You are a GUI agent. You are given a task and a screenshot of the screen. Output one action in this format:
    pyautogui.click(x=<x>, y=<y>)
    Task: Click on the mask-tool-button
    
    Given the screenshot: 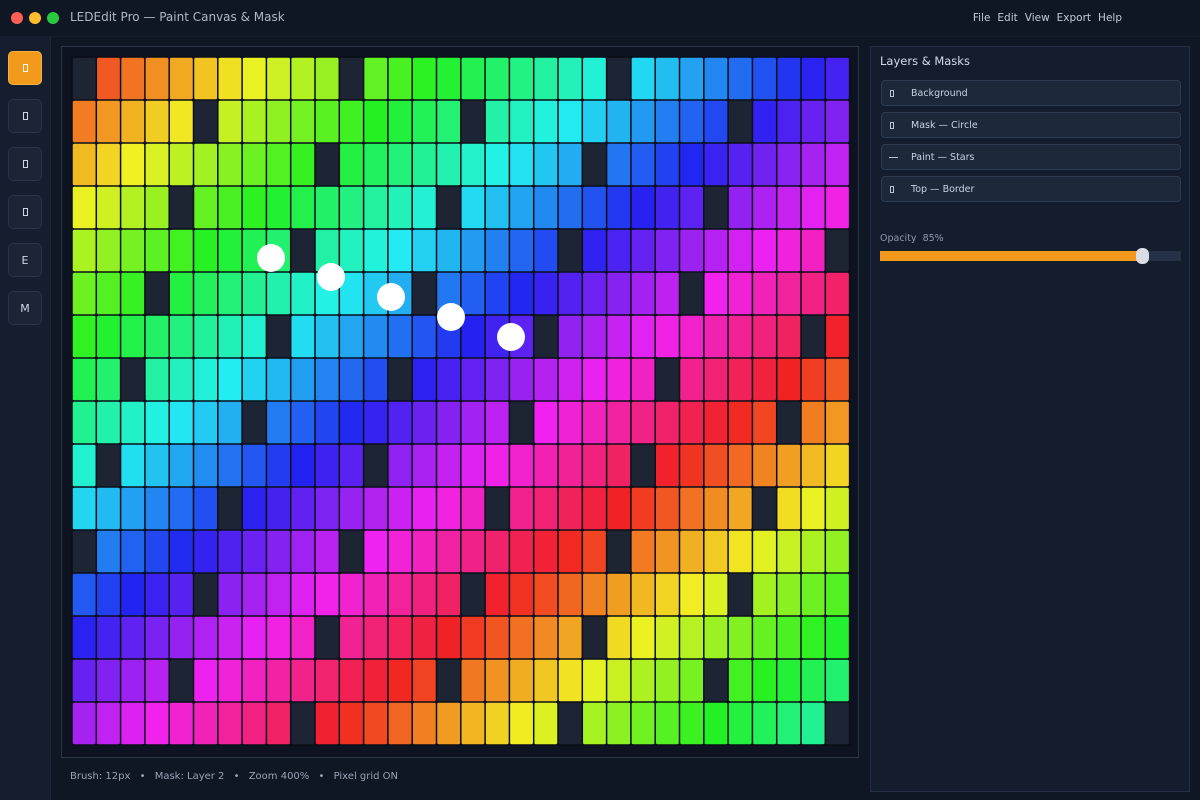 What is the action you would take?
    pyautogui.click(x=25, y=212)
    